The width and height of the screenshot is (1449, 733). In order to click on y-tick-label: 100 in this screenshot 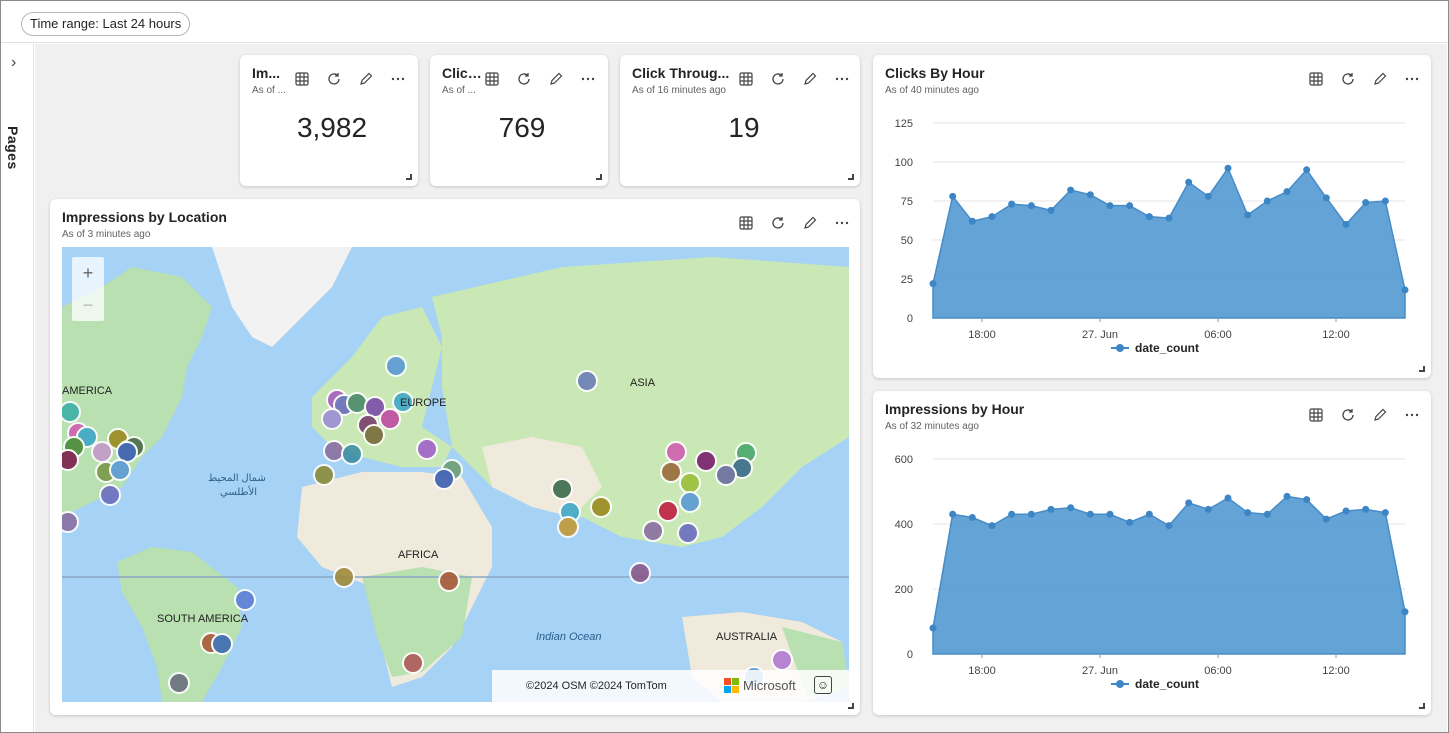, I will do `click(904, 163)`.